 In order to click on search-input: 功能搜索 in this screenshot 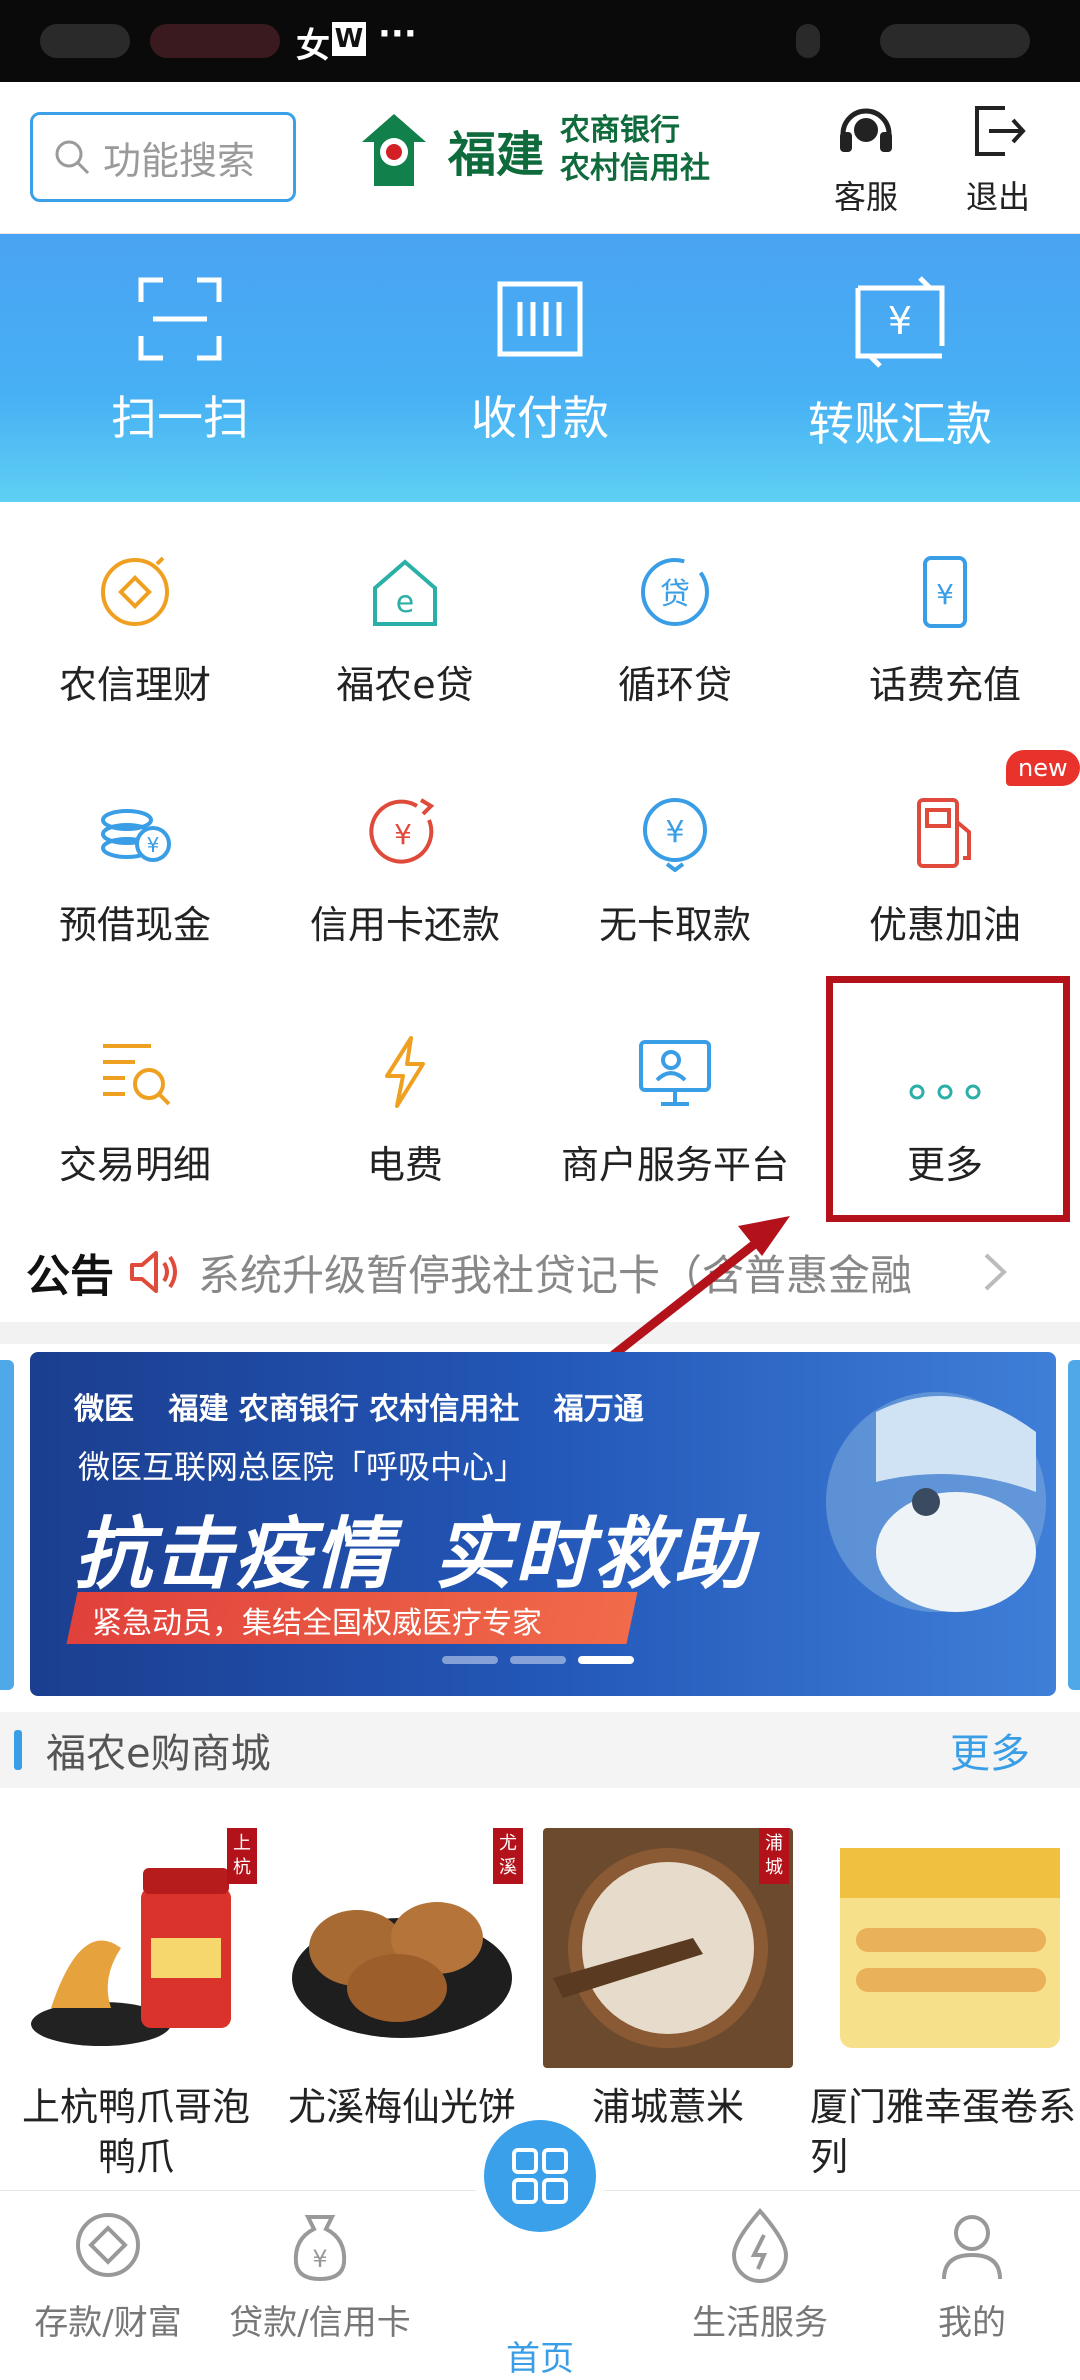, I will do `click(163, 157)`.